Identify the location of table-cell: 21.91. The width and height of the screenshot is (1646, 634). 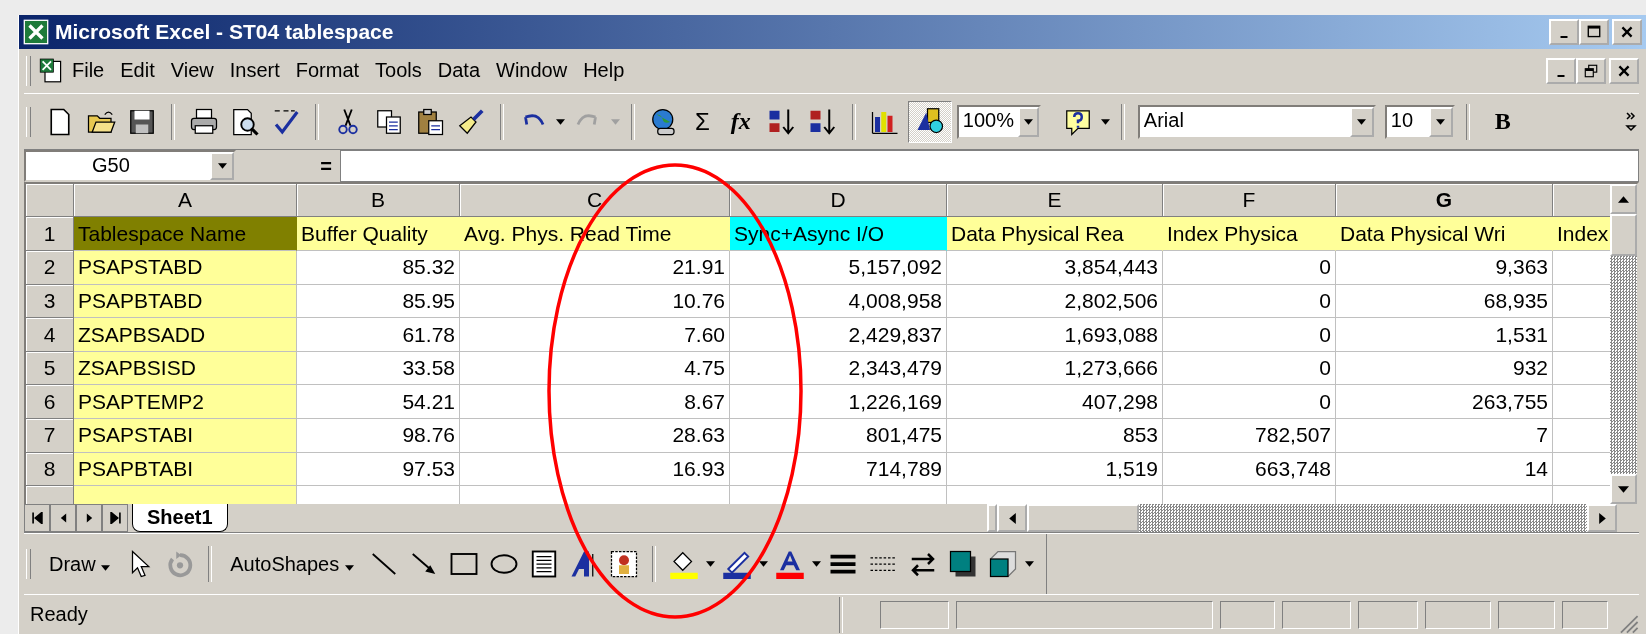
(595, 268).